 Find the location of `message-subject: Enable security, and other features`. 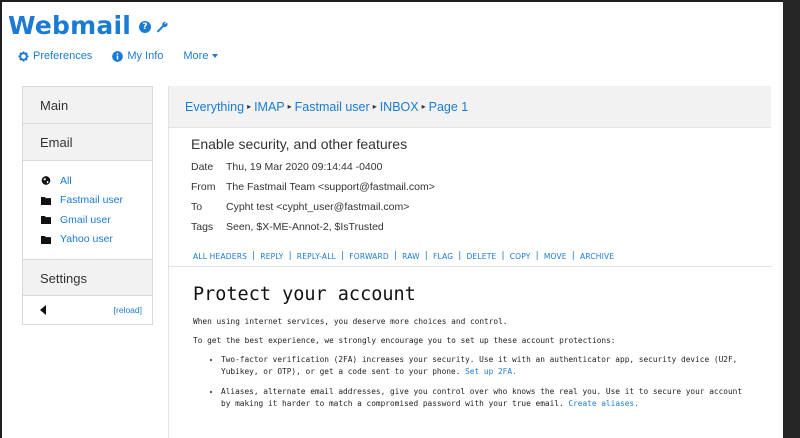

message-subject: Enable security, and other features is located at coordinates (299, 144).